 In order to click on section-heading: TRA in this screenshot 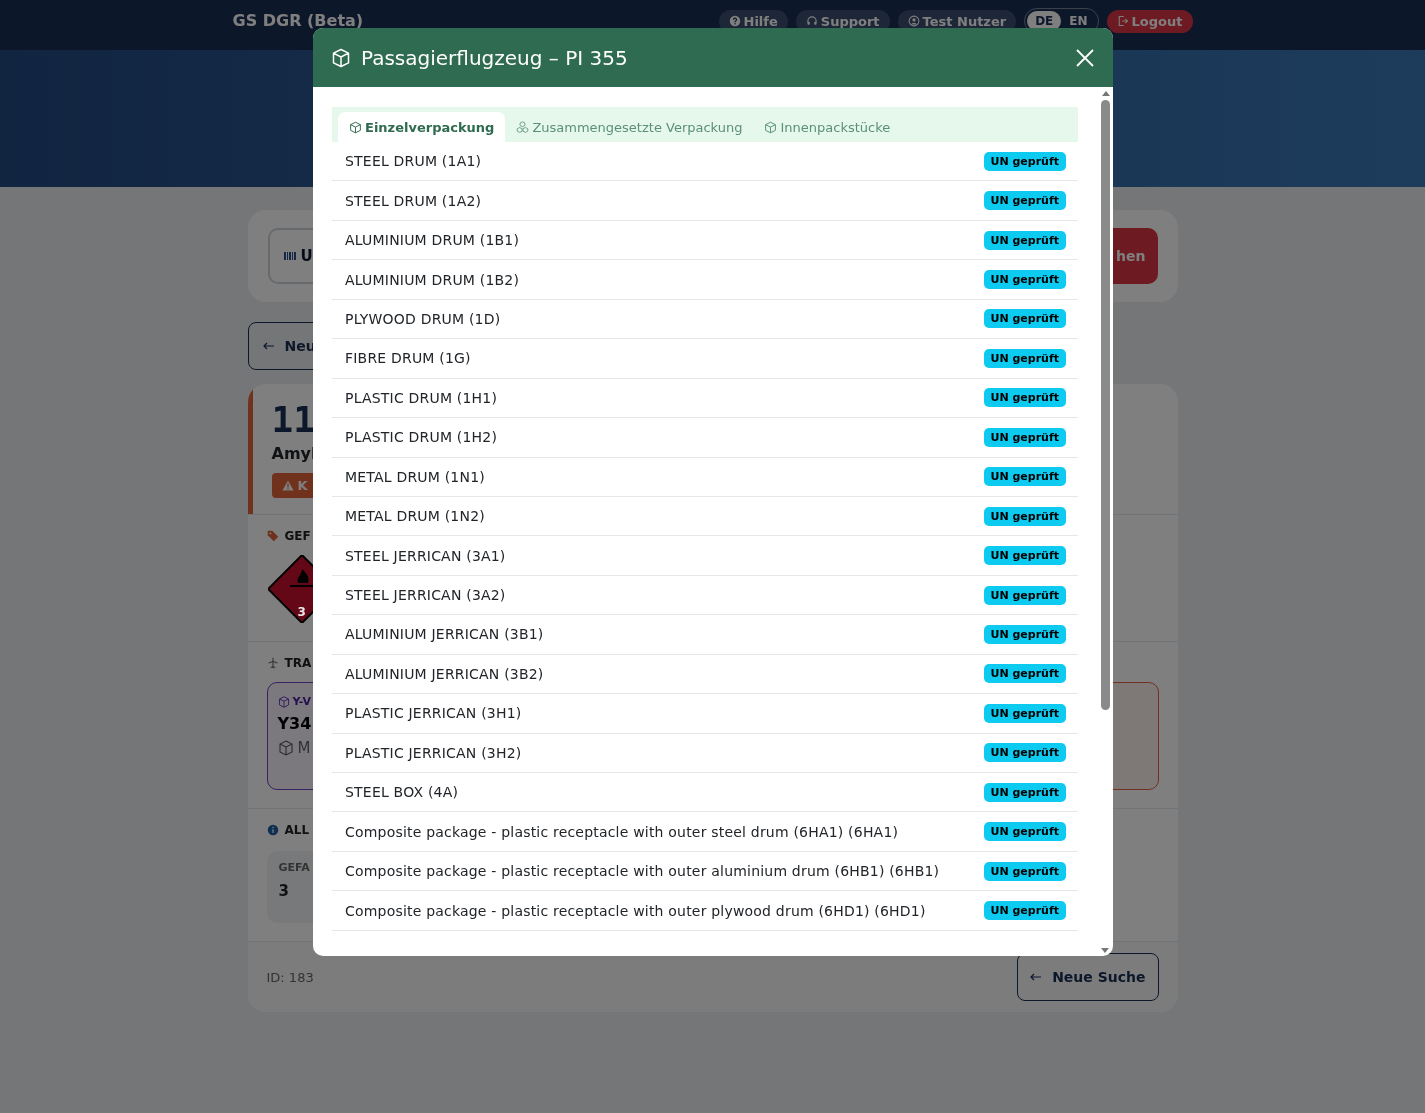, I will do `click(298, 663)`.